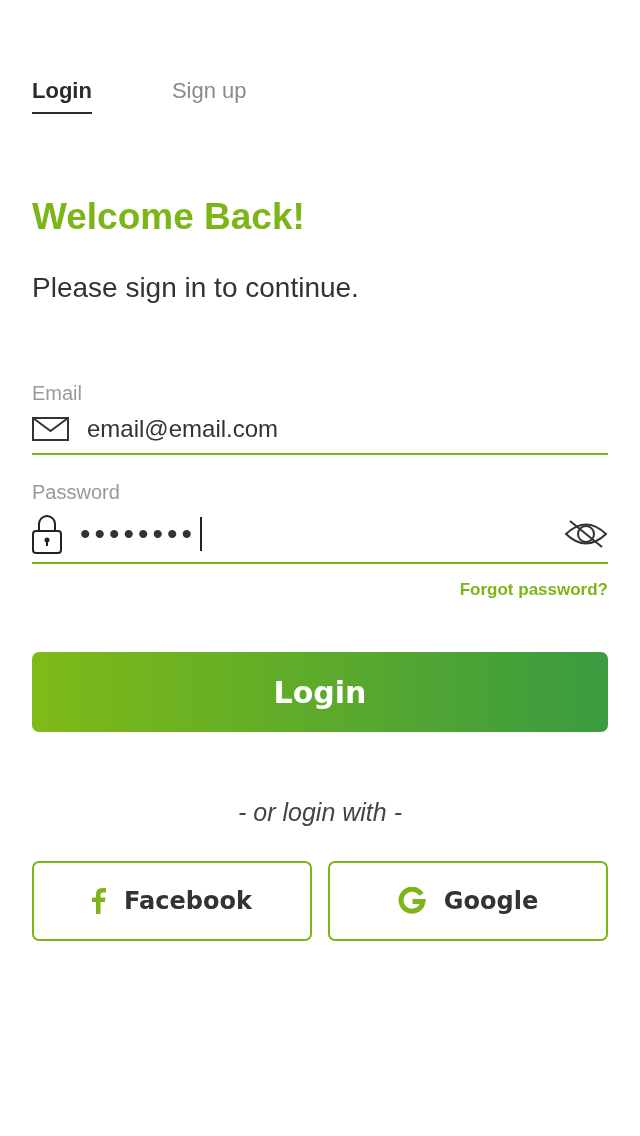  Describe the element at coordinates (320, 539) in the screenshot. I see `password-field: ••••••••` at that location.